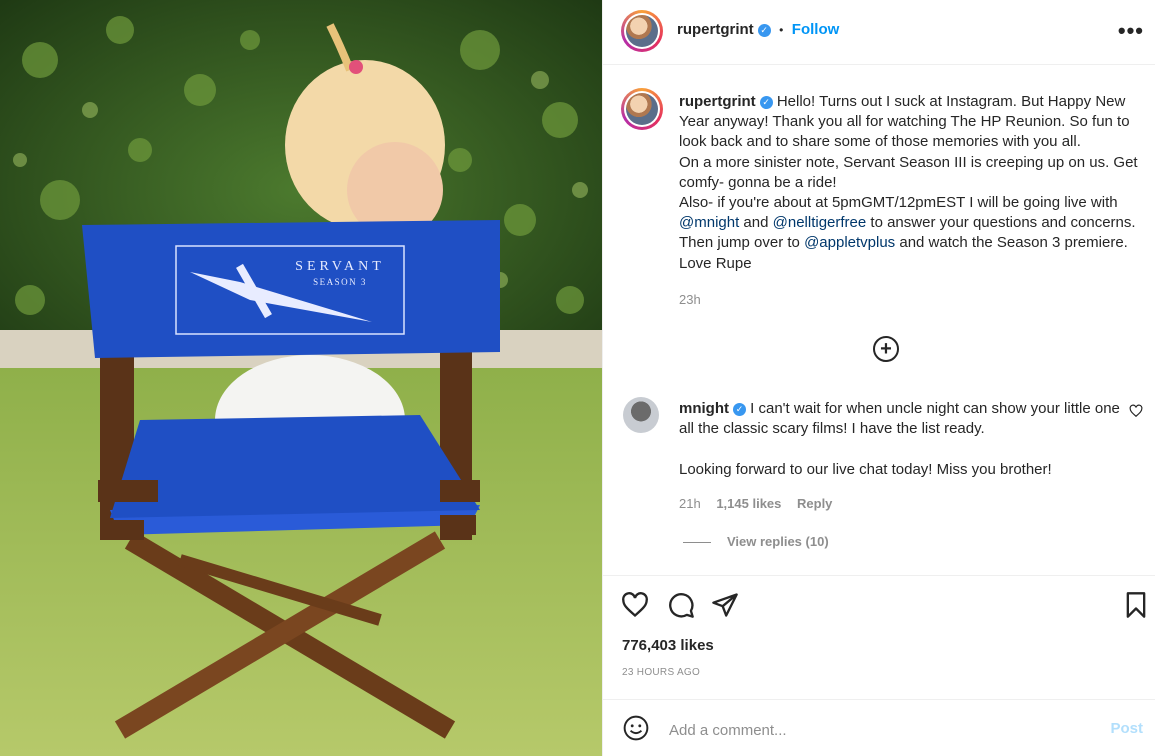  Describe the element at coordinates (642, 109) in the screenshot. I see `caption-avatar` at that location.